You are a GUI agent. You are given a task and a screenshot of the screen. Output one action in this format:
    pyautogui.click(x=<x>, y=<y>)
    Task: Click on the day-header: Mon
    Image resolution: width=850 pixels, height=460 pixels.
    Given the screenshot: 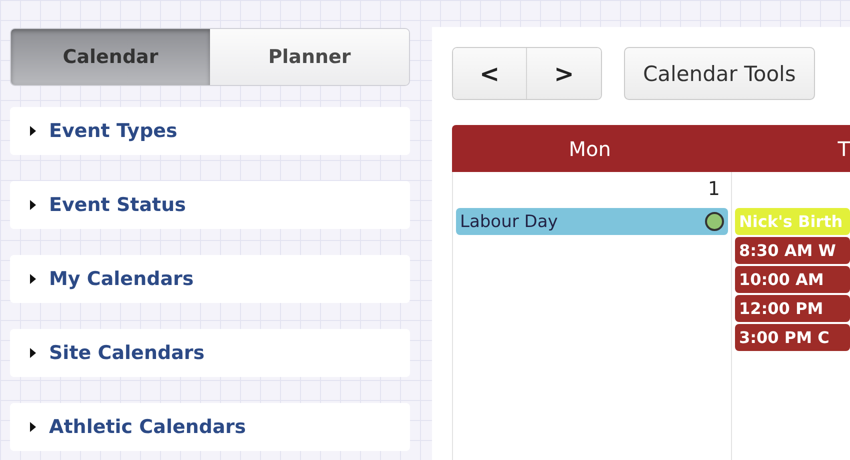 What is the action you would take?
    pyautogui.click(x=590, y=149)
    